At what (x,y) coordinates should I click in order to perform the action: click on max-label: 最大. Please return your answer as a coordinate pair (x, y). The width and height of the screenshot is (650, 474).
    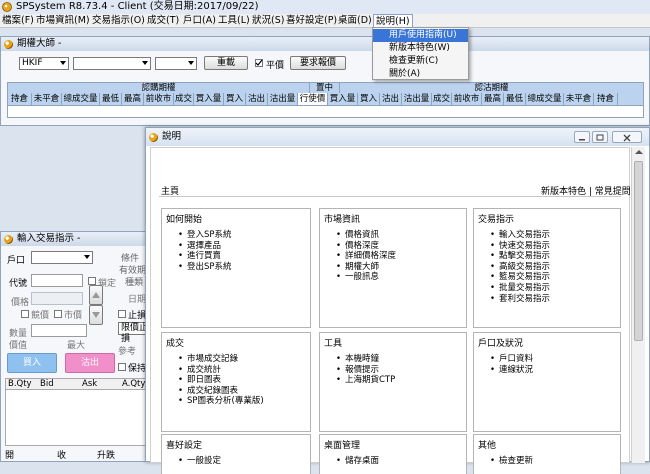
    Looking at the image, I should click on (76, 346).